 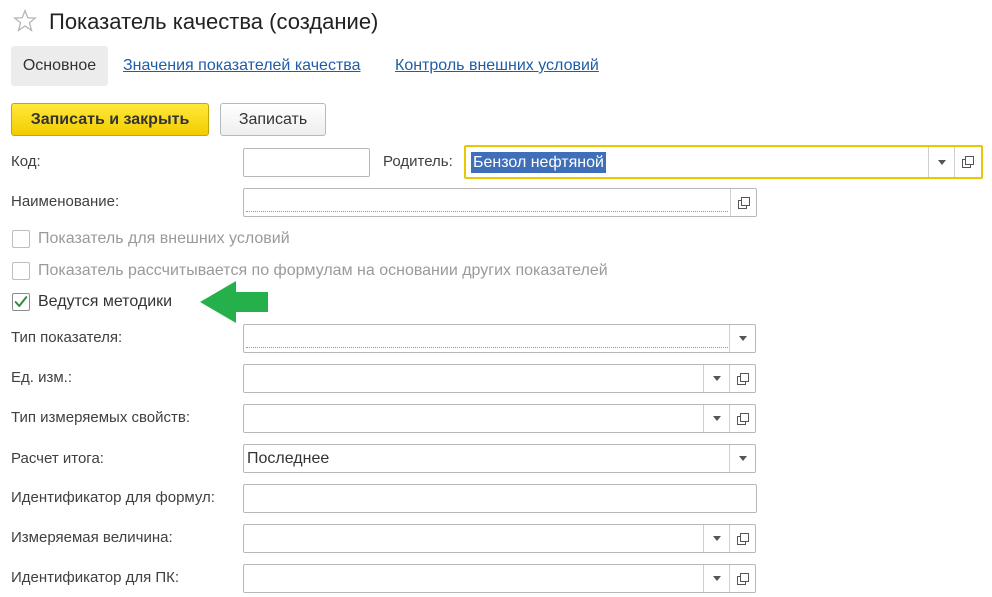 What do you see at coordinates (273, 119) in the screenshot?
I see `save-button: Записать` at bounding box center [273, 119].